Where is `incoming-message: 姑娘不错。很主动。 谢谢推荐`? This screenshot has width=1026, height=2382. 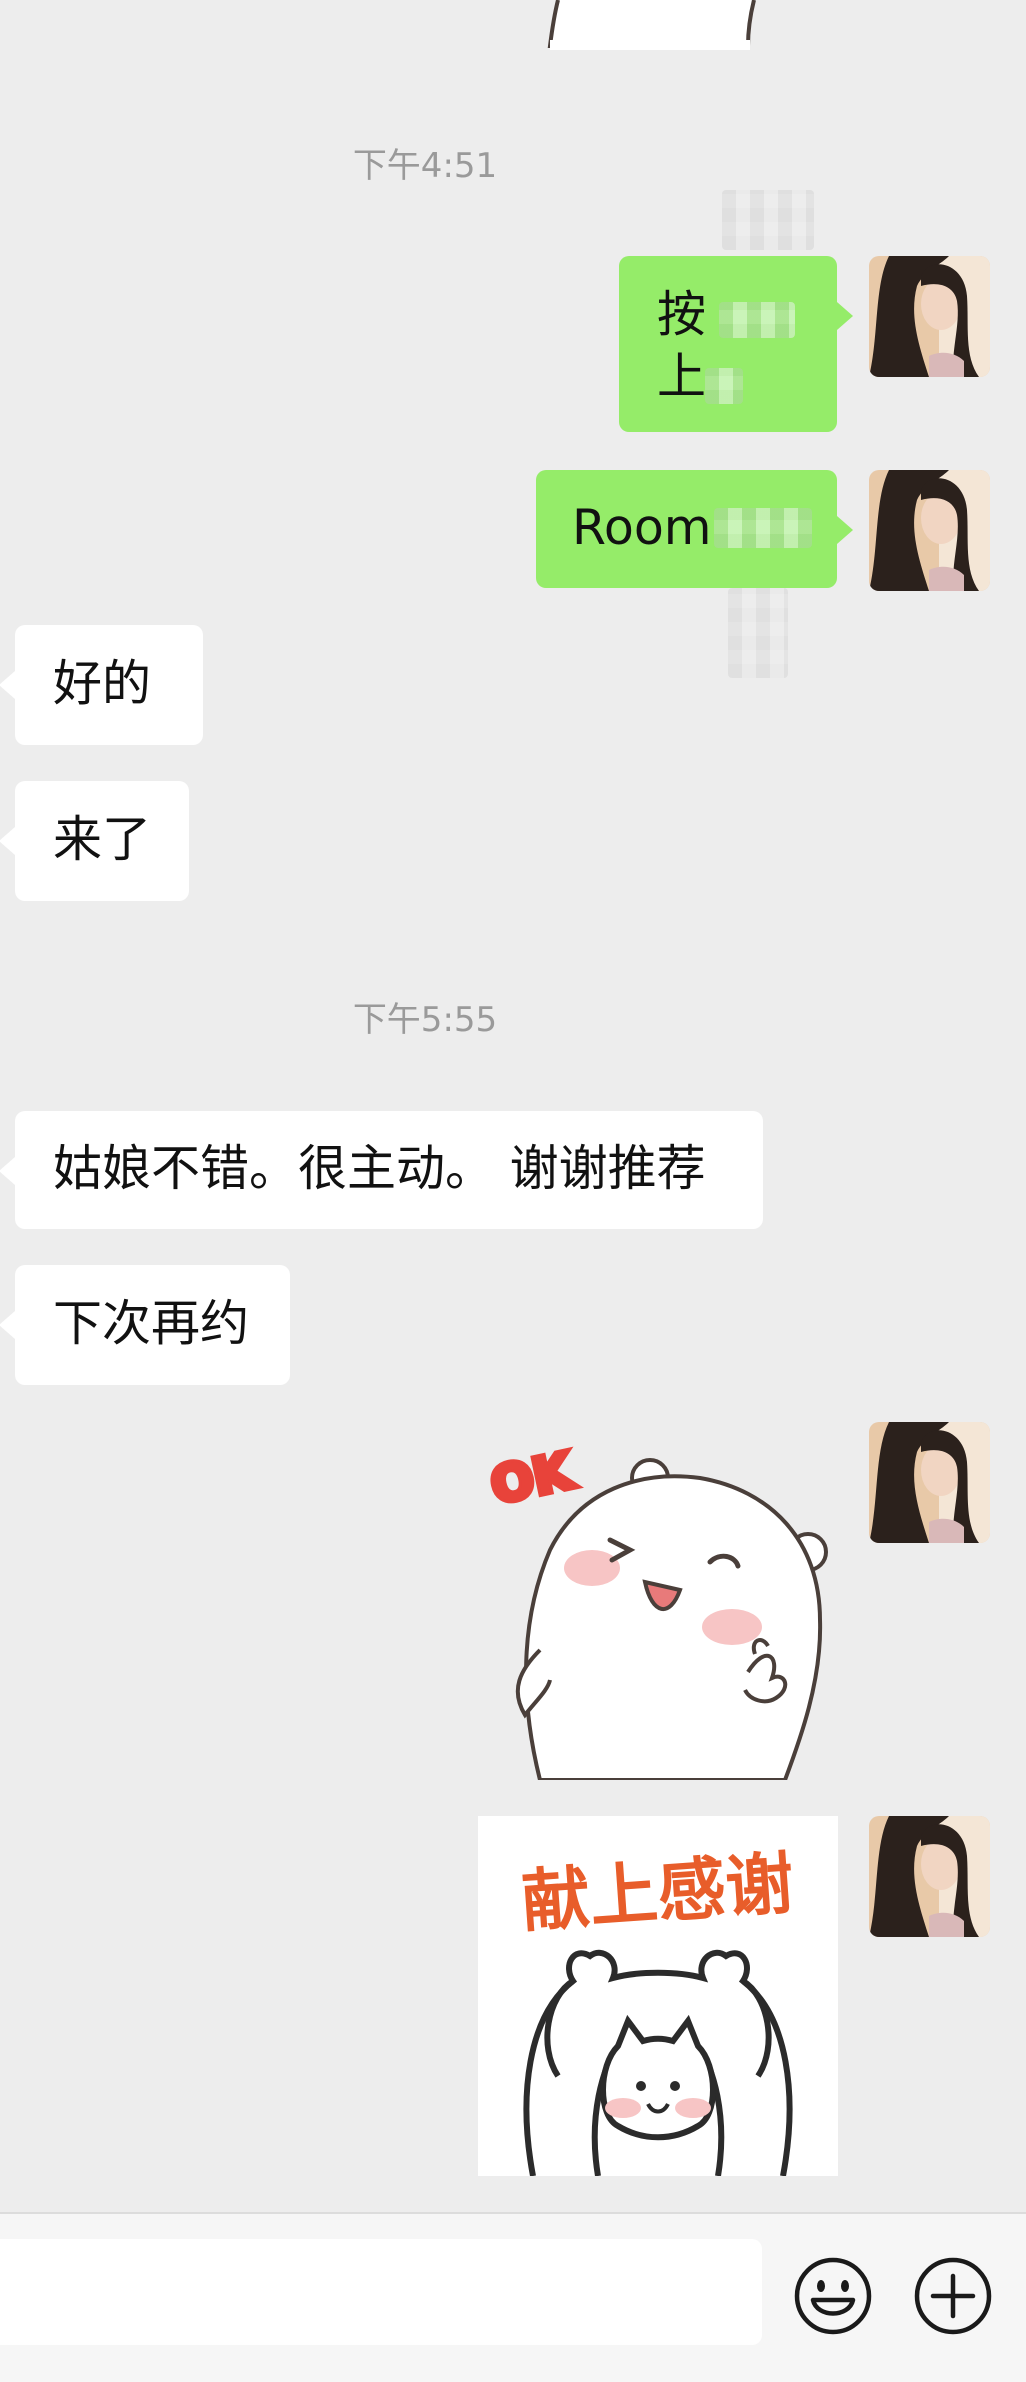 incoming-message: 姑娘不错。很主动。 谢谢推荐 is located at coordinates (381, 1170).